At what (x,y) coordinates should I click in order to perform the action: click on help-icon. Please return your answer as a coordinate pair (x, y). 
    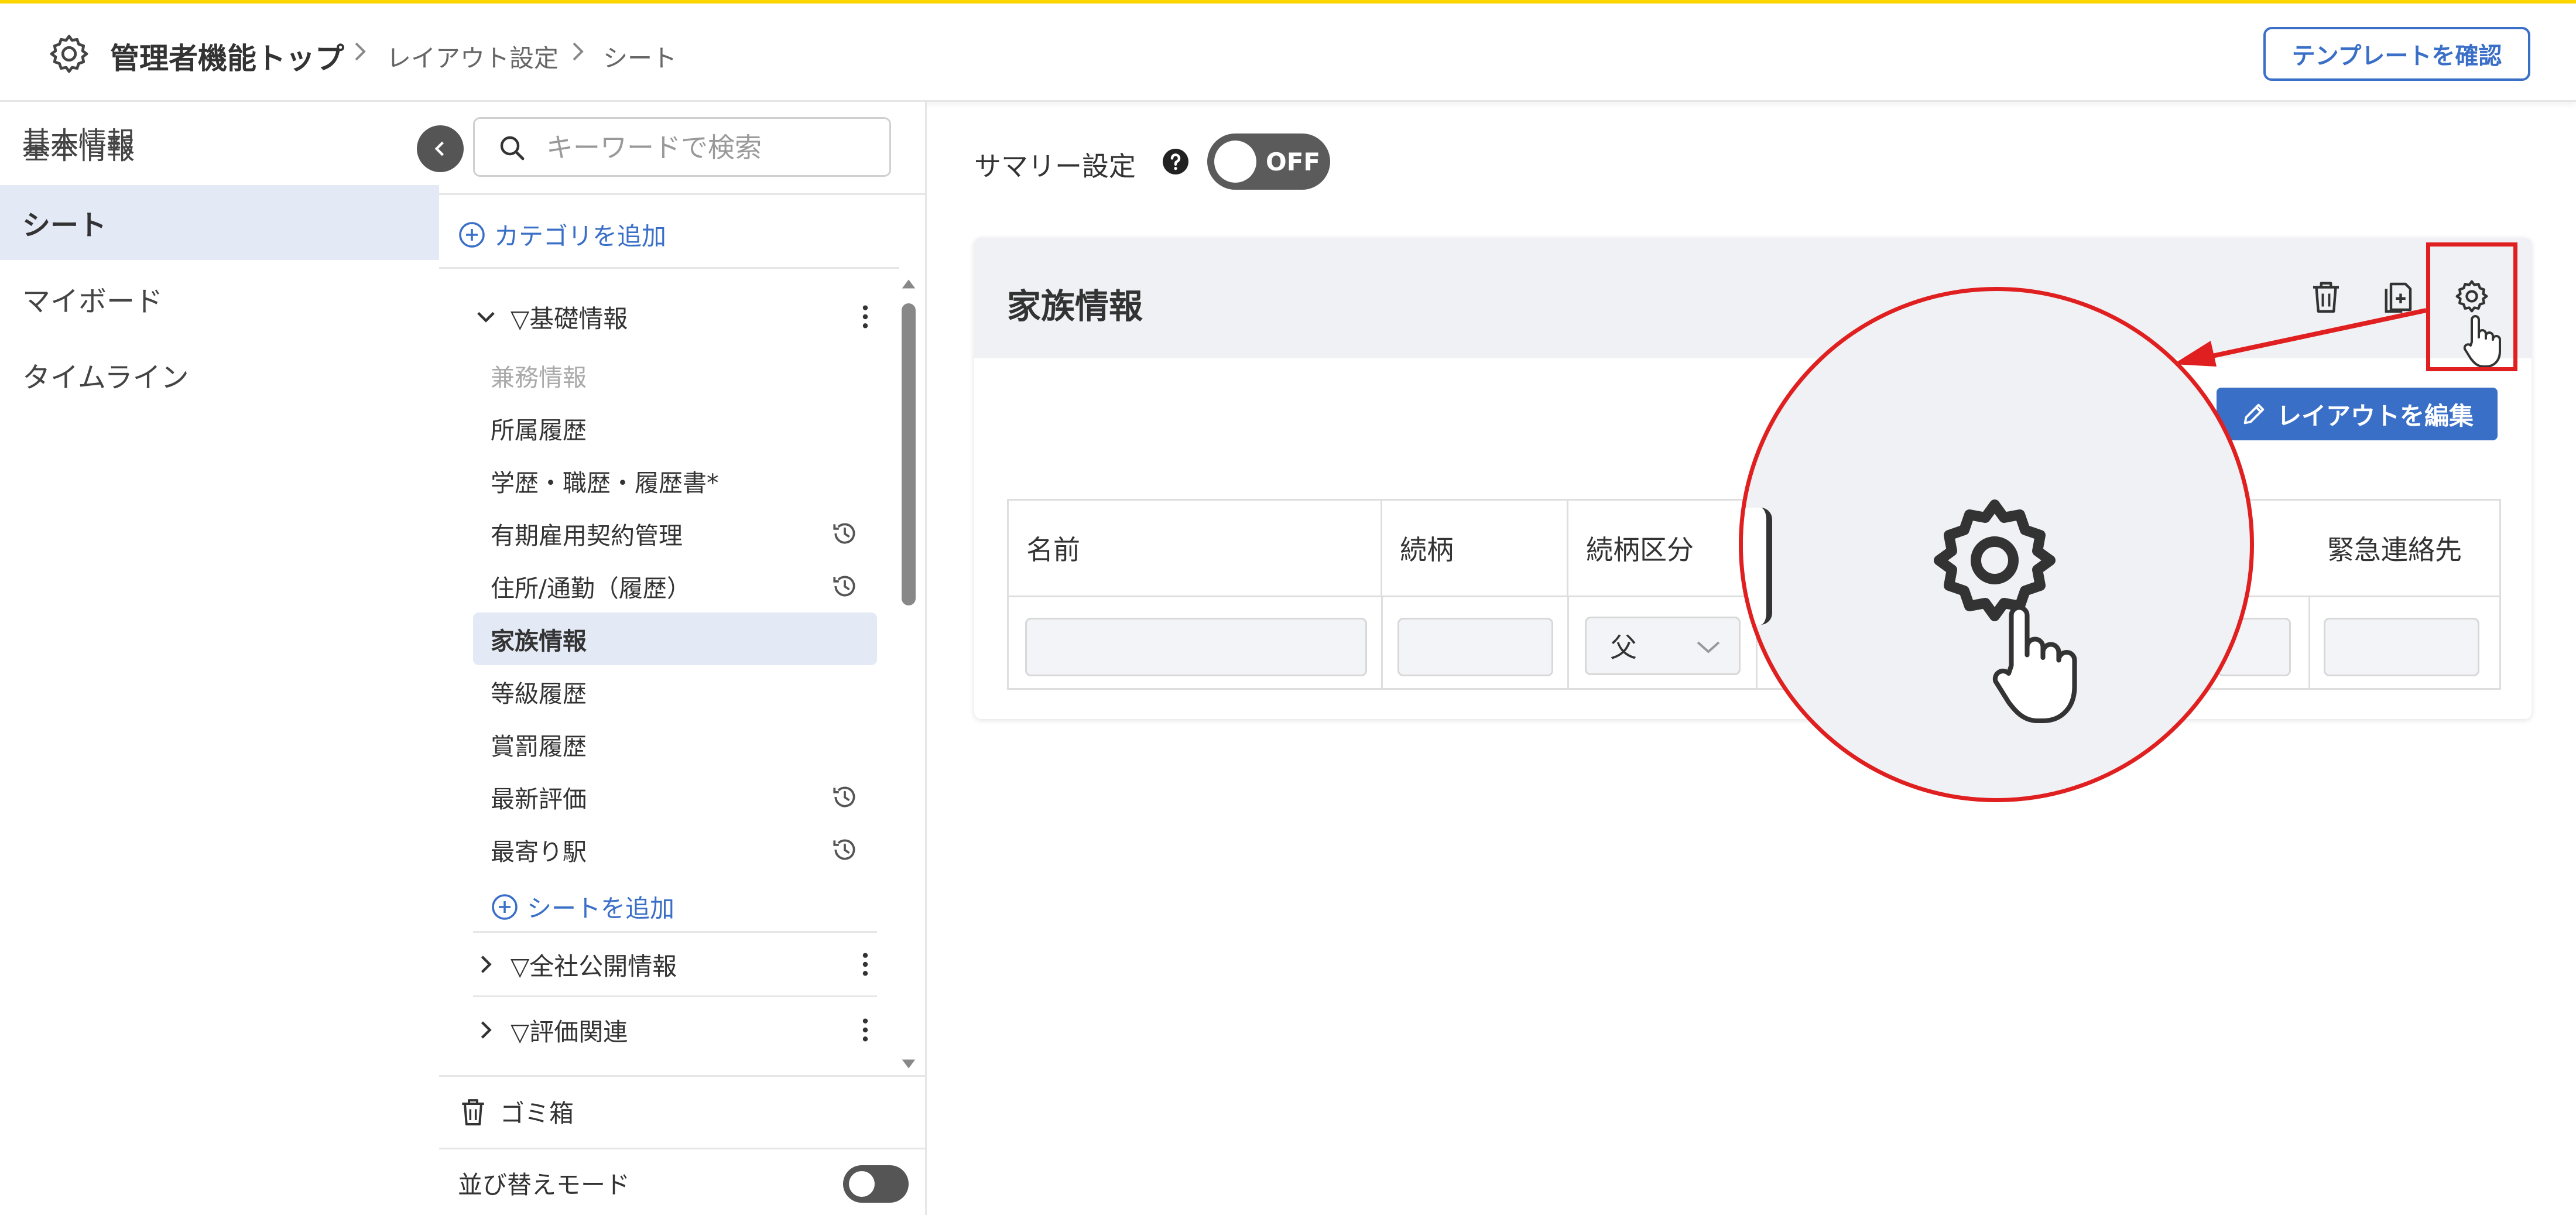
    Looking at the image, I should click on (1176, 162).